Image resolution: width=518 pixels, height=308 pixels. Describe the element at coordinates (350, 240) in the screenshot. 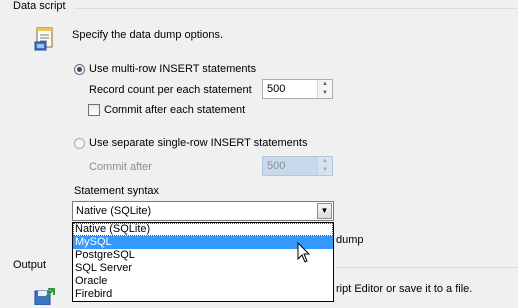

I see `dump-checkbox-label-tail: dump` at that location.